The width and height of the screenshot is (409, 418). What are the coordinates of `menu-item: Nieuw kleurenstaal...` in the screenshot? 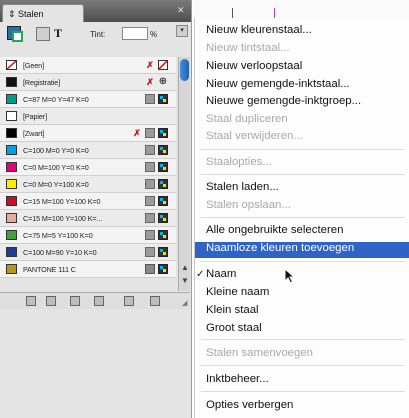 It's located at (259, 30).